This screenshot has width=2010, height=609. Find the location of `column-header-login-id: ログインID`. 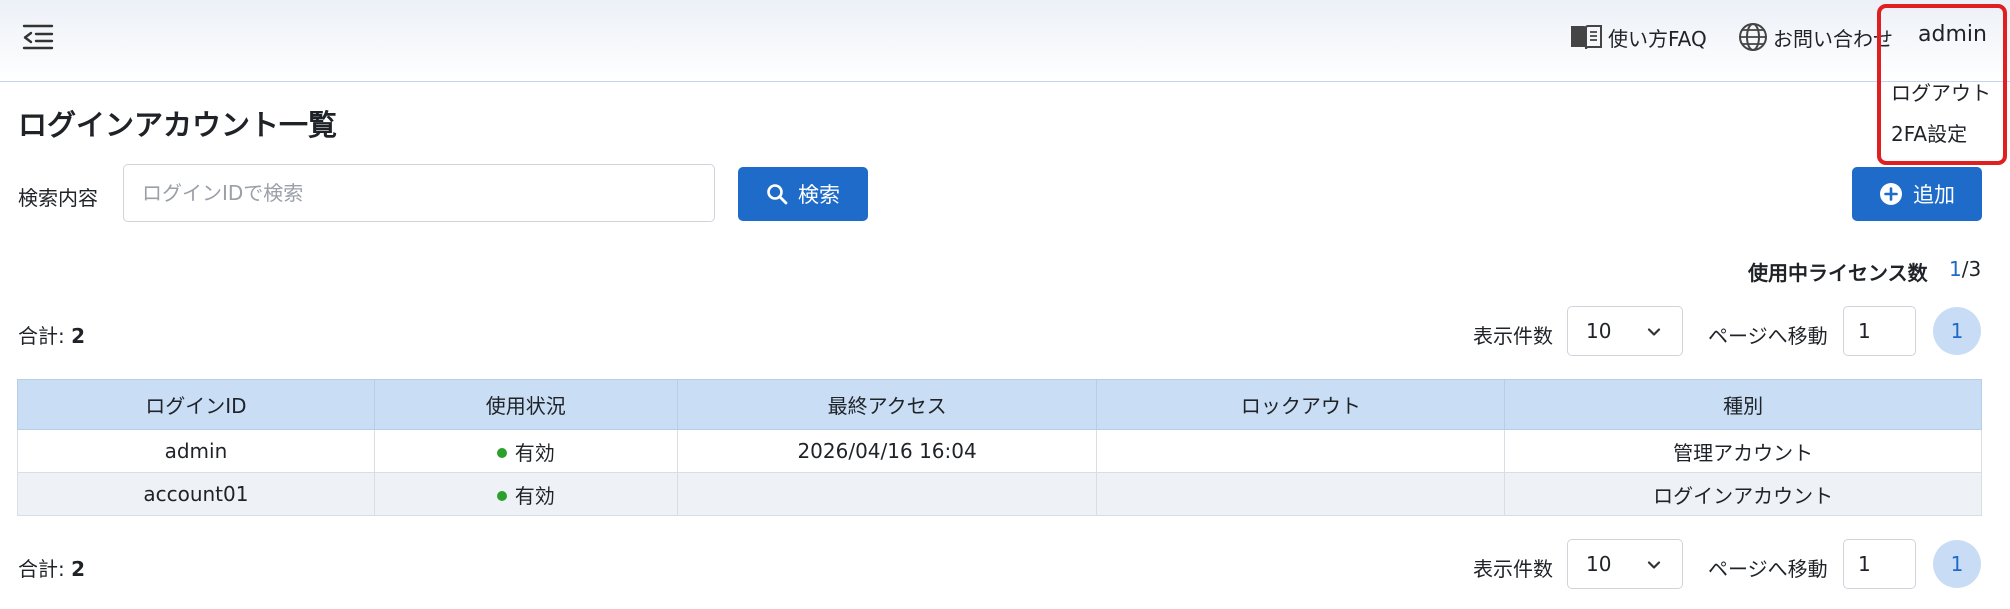

column-header-login-id: ログインID is located at coordinates (196, 404).